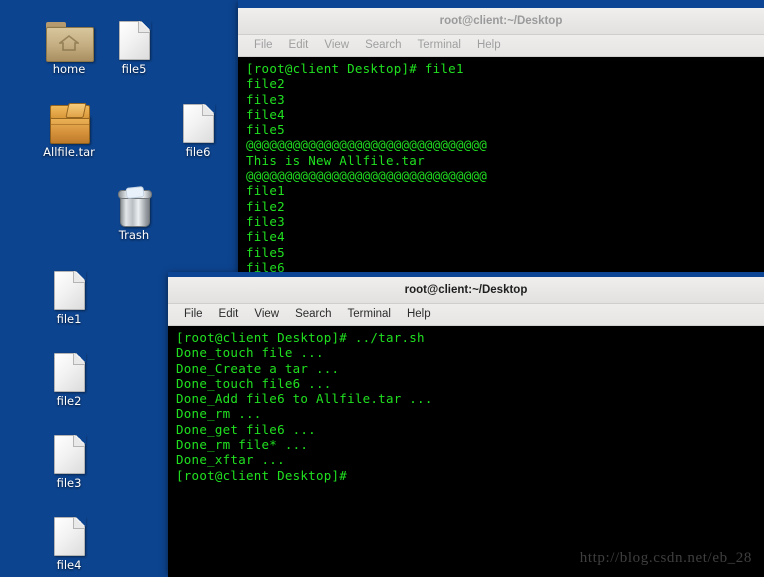 The width and height of the screenshot is (764, 577). I want to click on desktop-icon-file2: file2, so click(69, 376).